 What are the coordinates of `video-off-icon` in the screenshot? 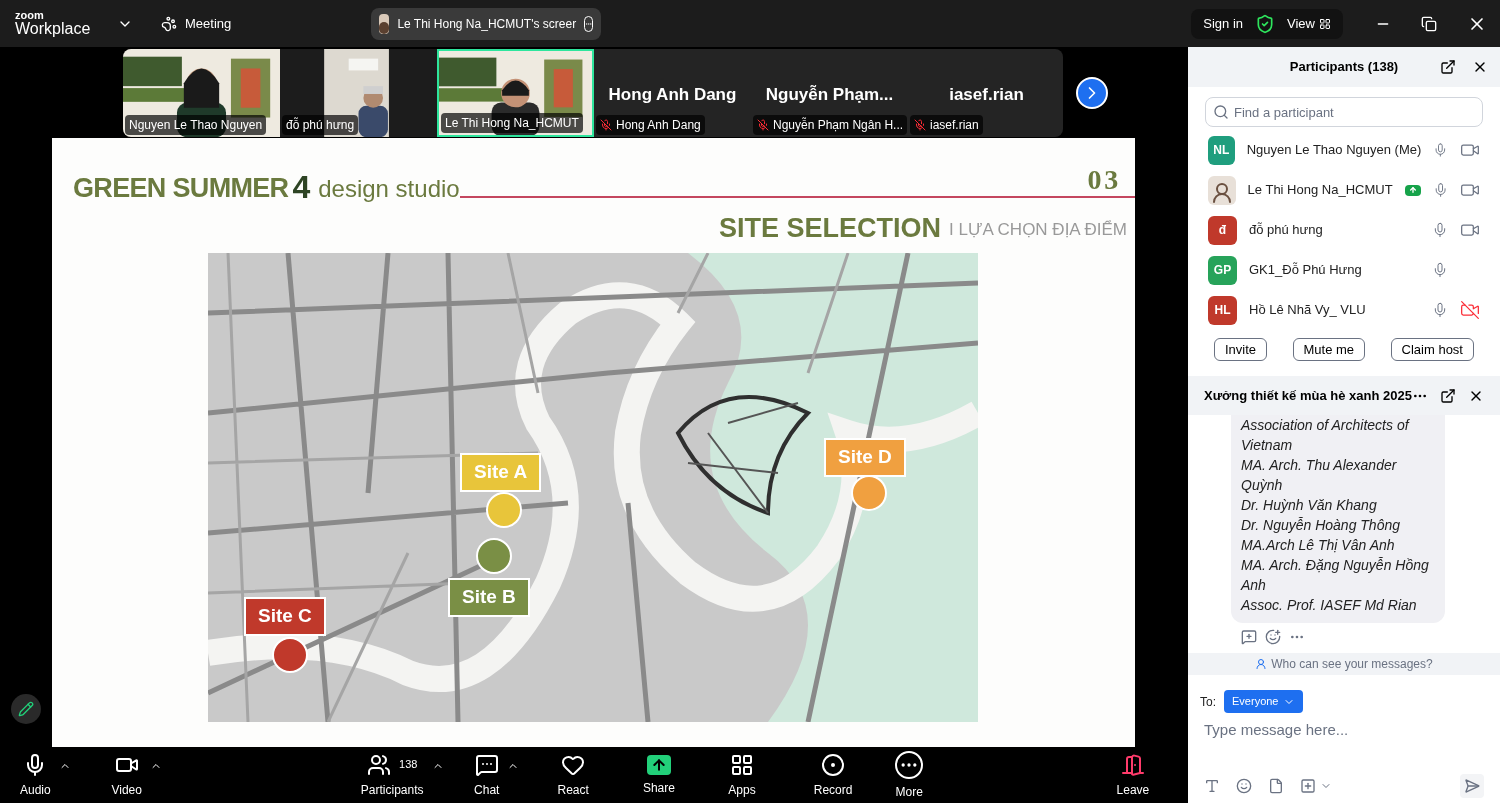 It's located at (1470, 310).